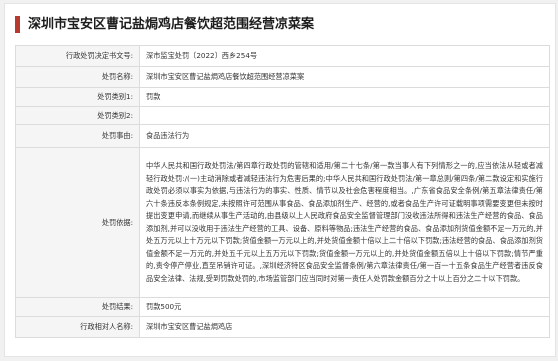  What do you see at coordinates (77, 77) in the screenshot?
I see `row-label: 处罚名称:` at bounding box center [77, 77].